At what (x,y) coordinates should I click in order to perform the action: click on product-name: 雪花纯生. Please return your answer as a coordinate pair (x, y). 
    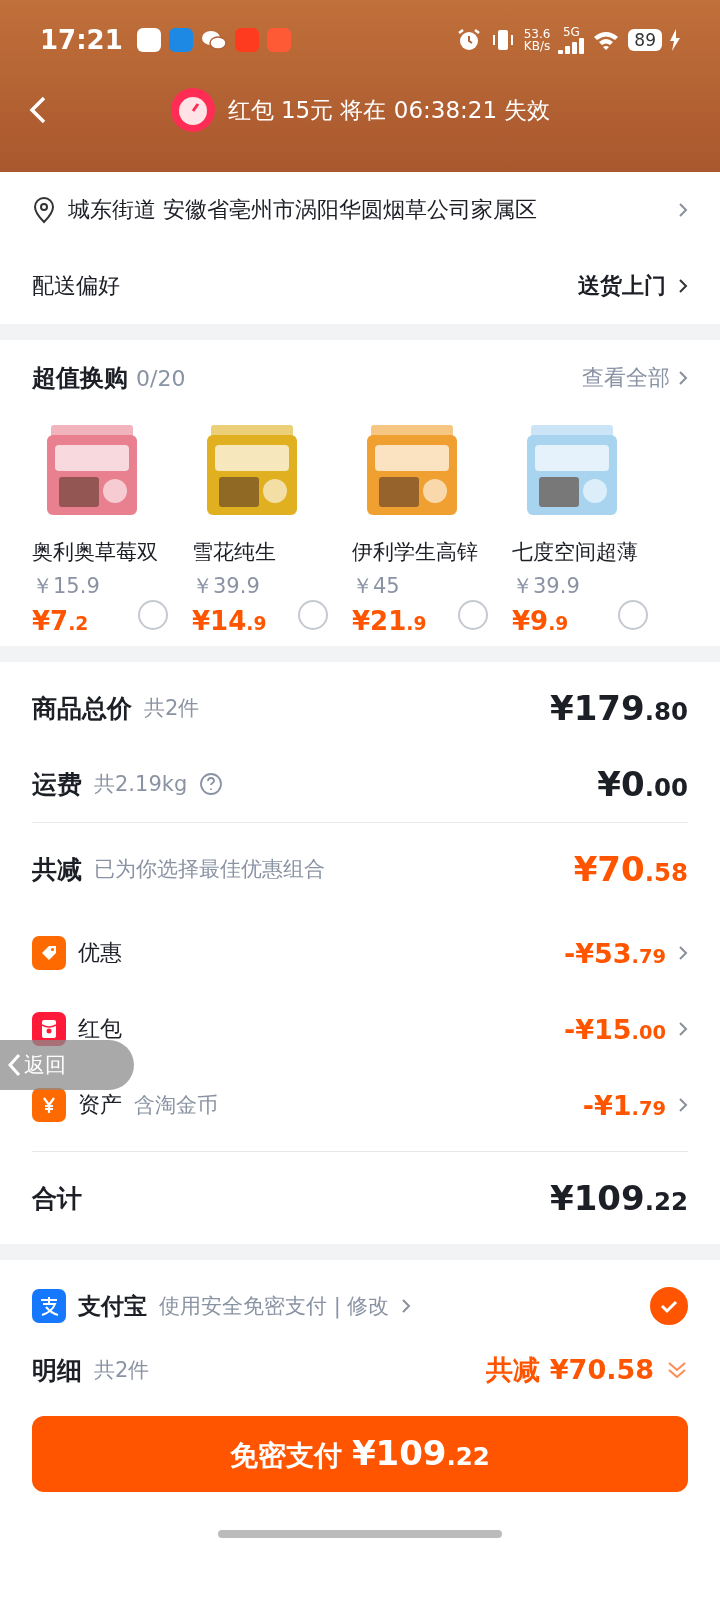
    Looking at the image, I should click on (272, 552).